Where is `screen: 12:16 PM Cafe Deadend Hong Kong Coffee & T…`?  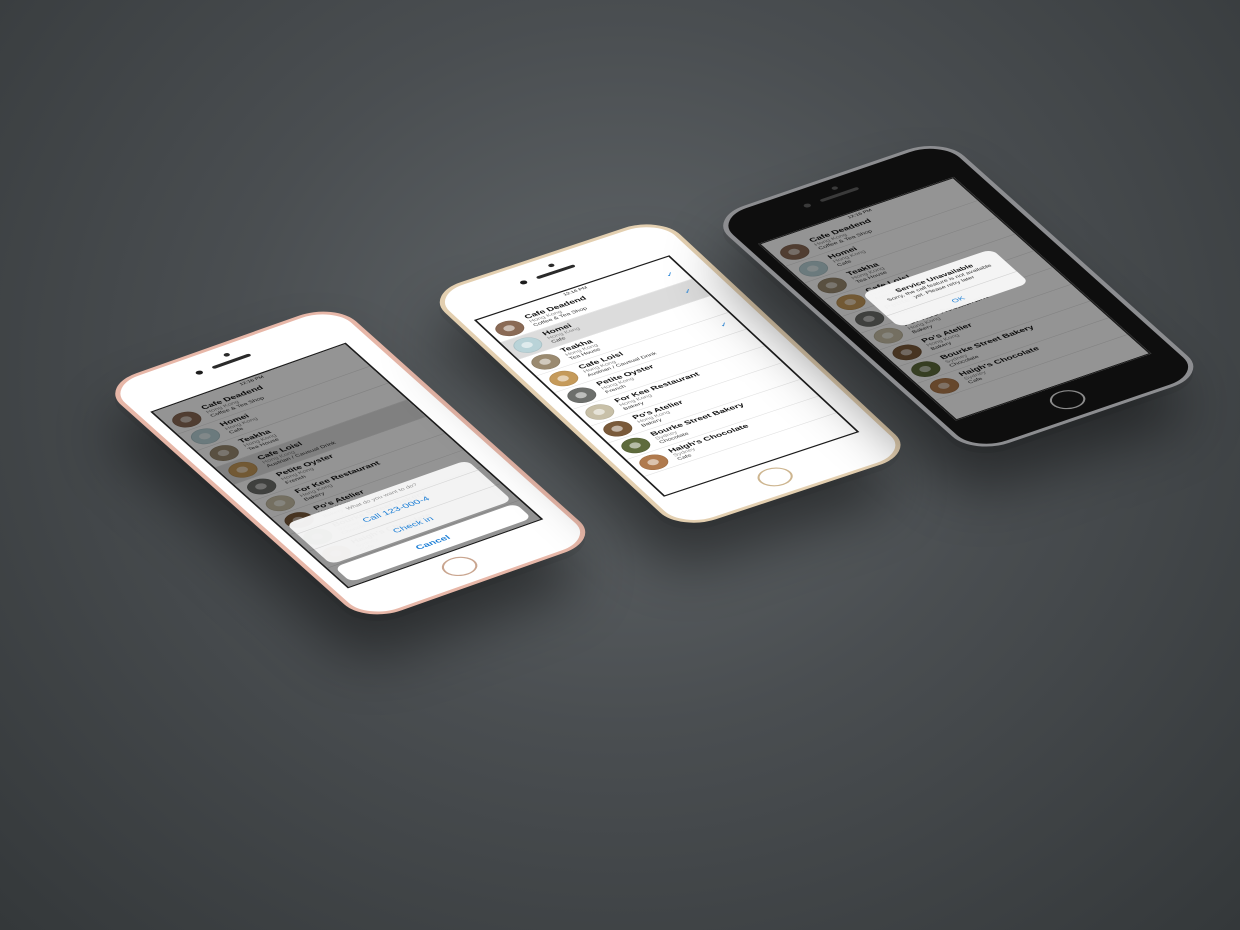 screen: 12:16 PM Cafe Deadend Hong Kong Coffee & T… is located at coordinates (347, 465).